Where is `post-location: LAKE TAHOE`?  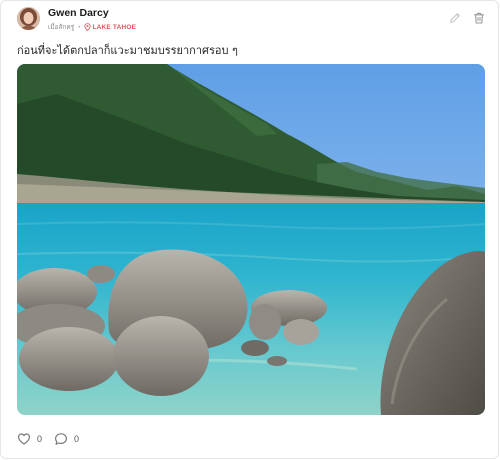
post-location: LAKE TAHOE is located at coordinates (114, 27).